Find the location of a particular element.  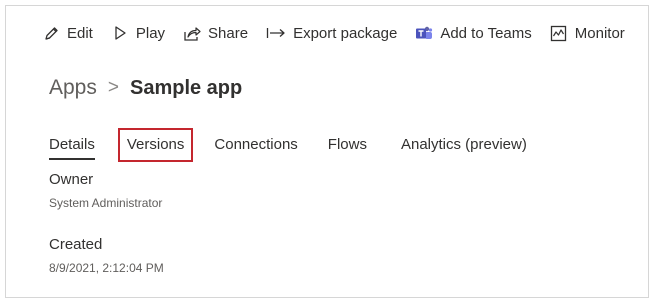

edit-label: Edit is located at coordinates (80, 33).